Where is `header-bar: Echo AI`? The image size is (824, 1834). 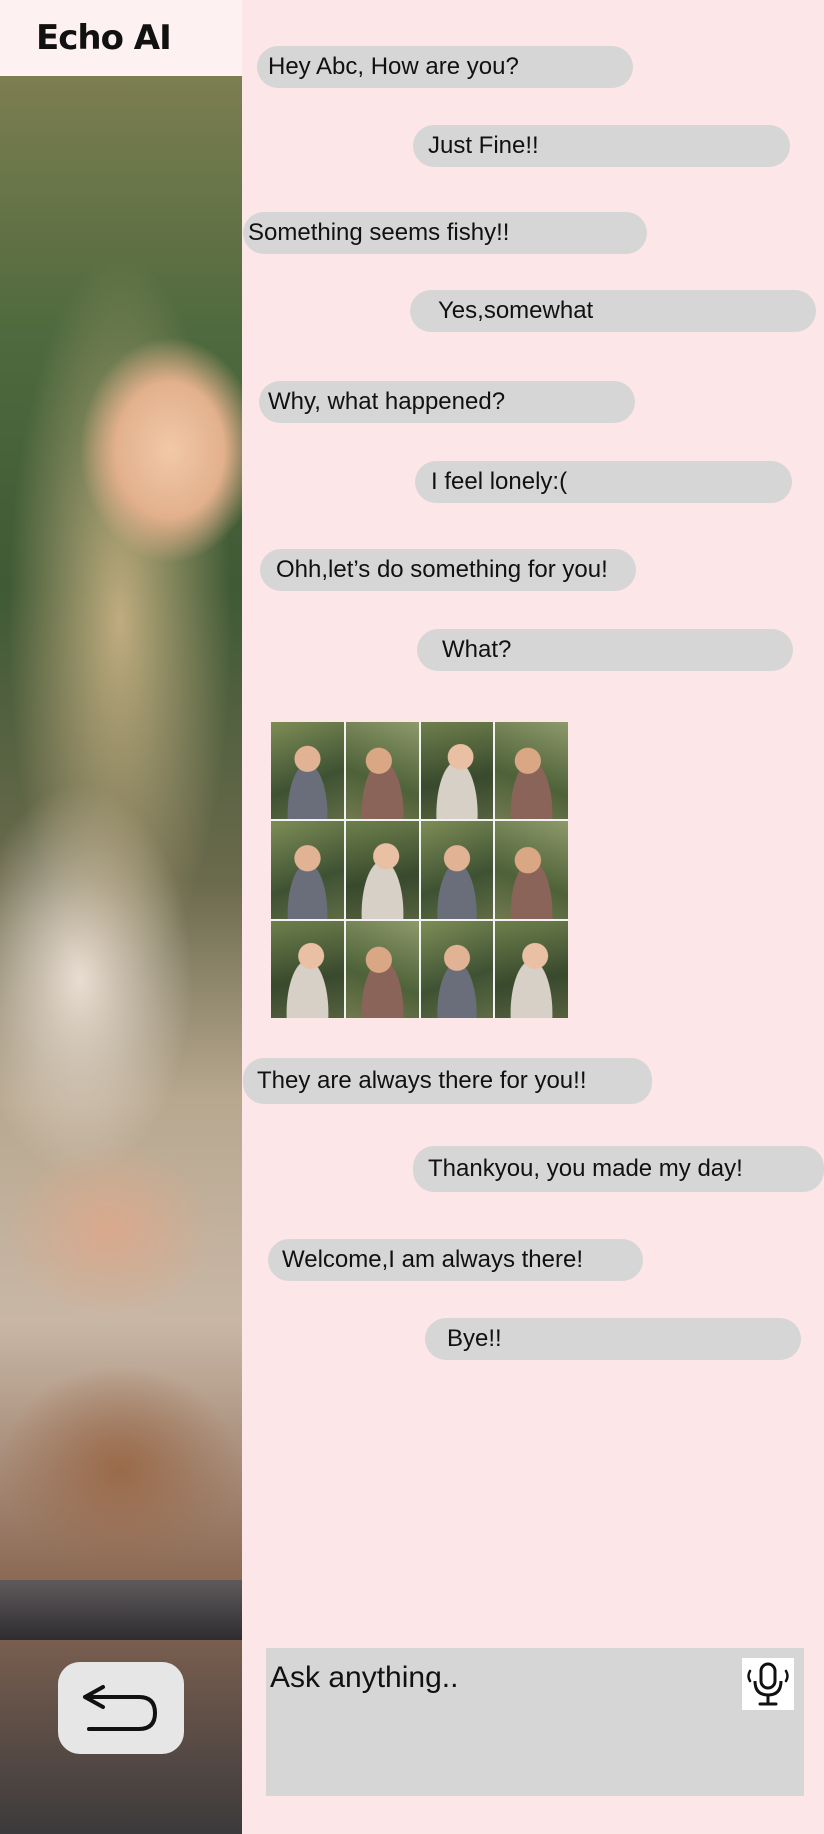
header-bar: Echo AI is located at coordinates (121, 38).